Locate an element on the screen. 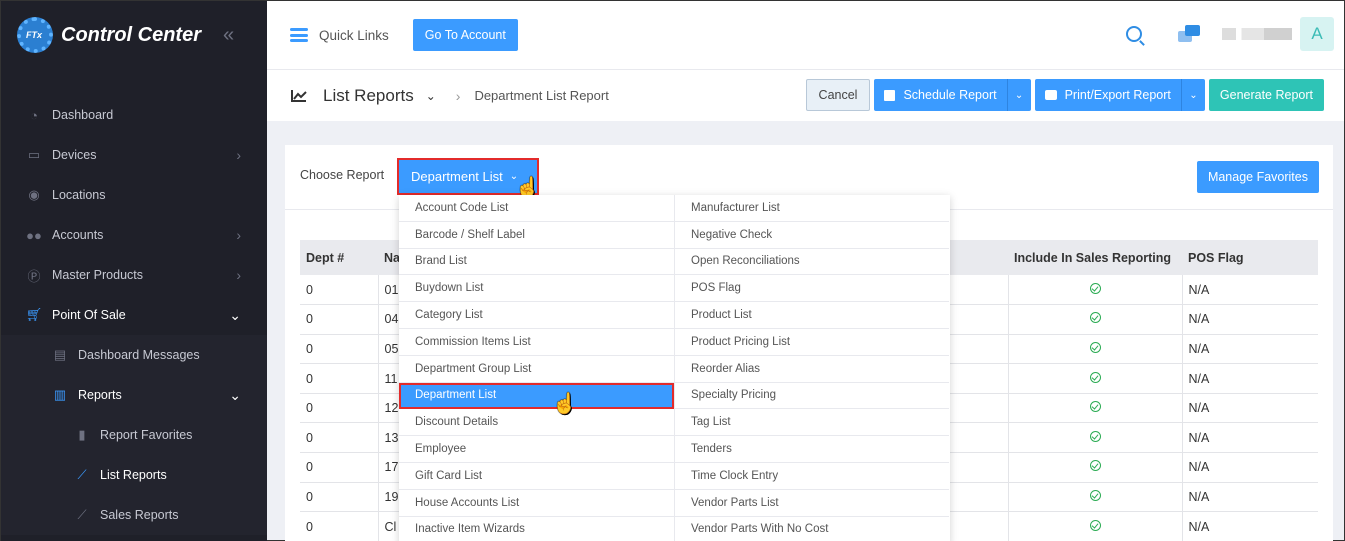 The width and height of the screenshot is (1345, 541). print-export-button: Print/Export Report ⌄ is located at coordinates (1119, 95).